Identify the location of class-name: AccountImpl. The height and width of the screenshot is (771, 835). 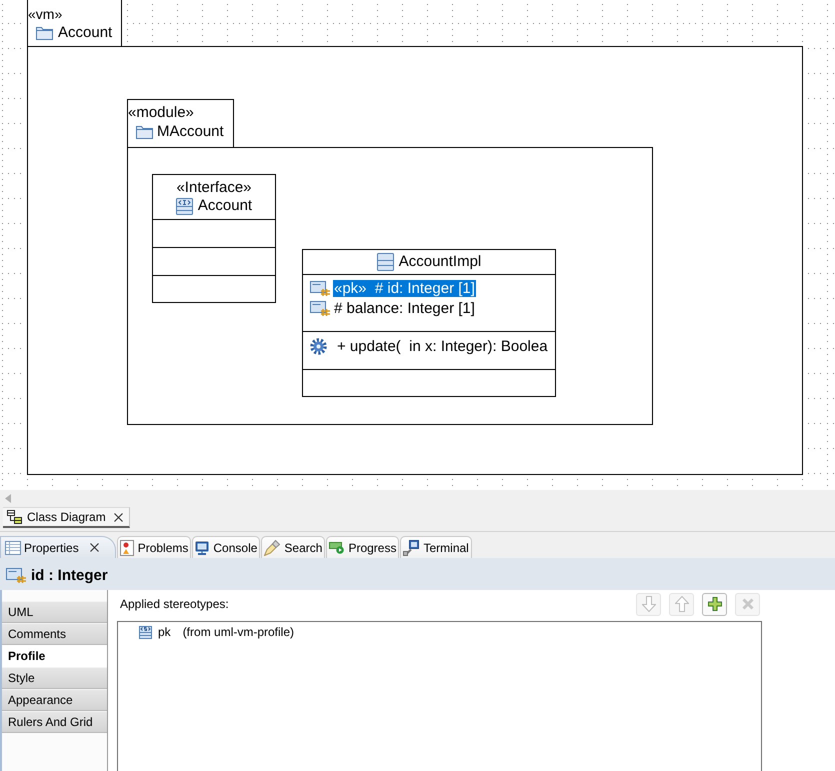
(440, 262).